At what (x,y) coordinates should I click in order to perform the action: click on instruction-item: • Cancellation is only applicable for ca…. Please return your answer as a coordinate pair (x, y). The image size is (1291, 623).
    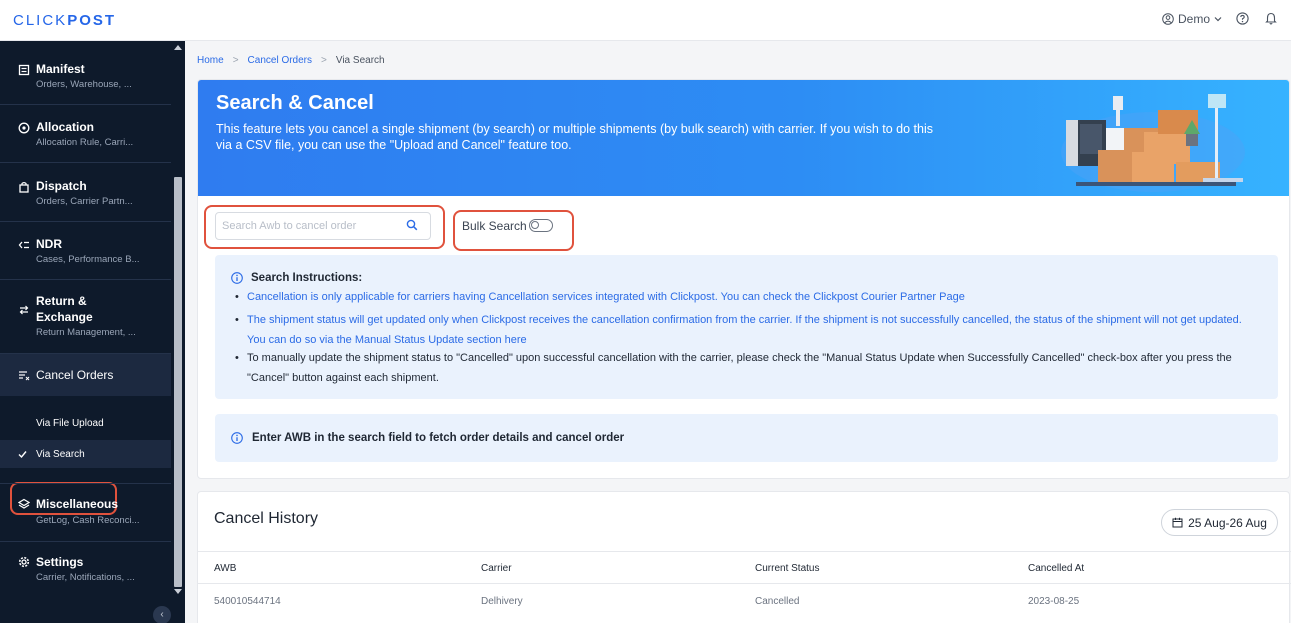
    Looking at the image, I should click on (741, 298).